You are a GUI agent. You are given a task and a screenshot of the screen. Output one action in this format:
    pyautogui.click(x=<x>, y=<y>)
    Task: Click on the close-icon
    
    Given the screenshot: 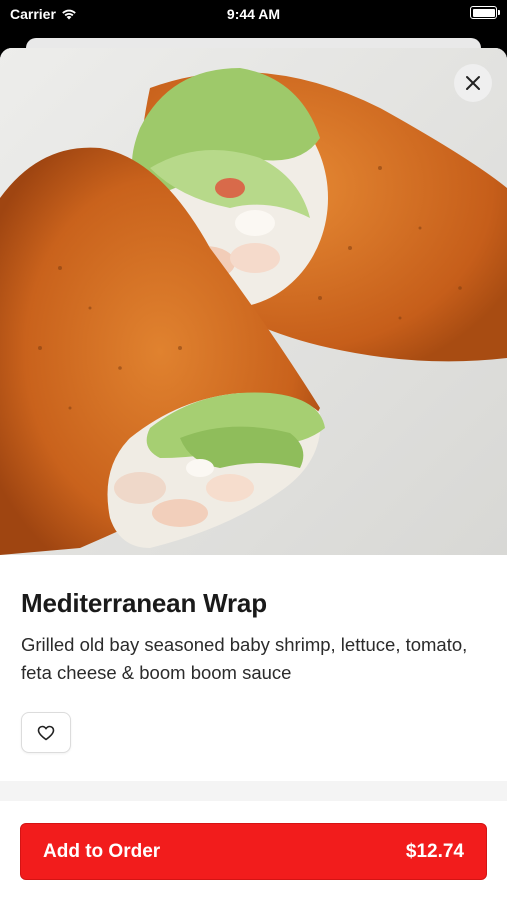 What is the action you would take?
    pyautogui.click(x=473, y=83)
    